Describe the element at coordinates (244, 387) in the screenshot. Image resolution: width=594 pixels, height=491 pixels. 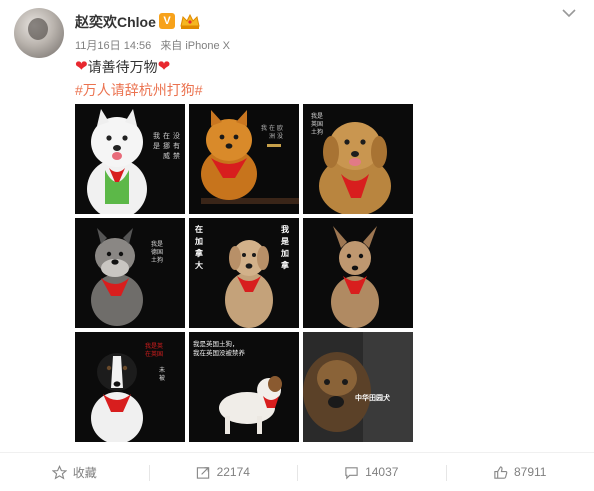
I see `image-tile-8: 我是英国土狗， 我在英国没被禁养` at that location.